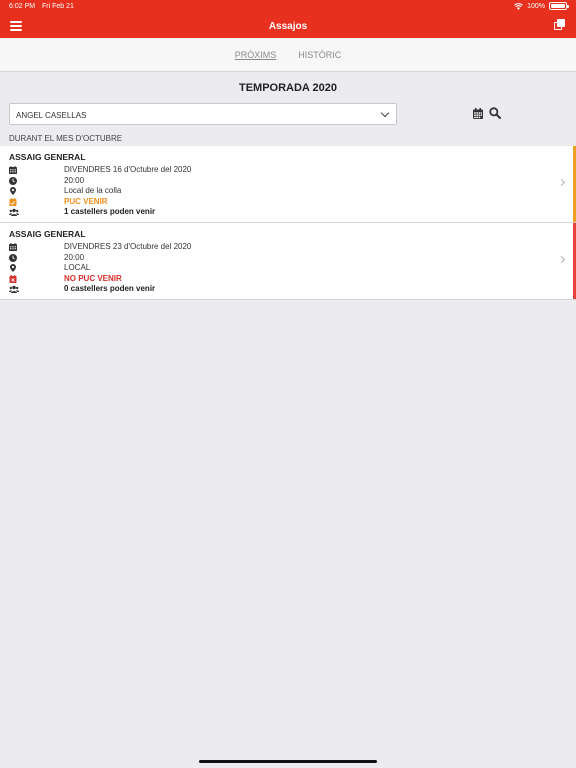  Describe the element at coordinates (385, 113) in the screenshot. I see `chevron-down-icon` at that location.